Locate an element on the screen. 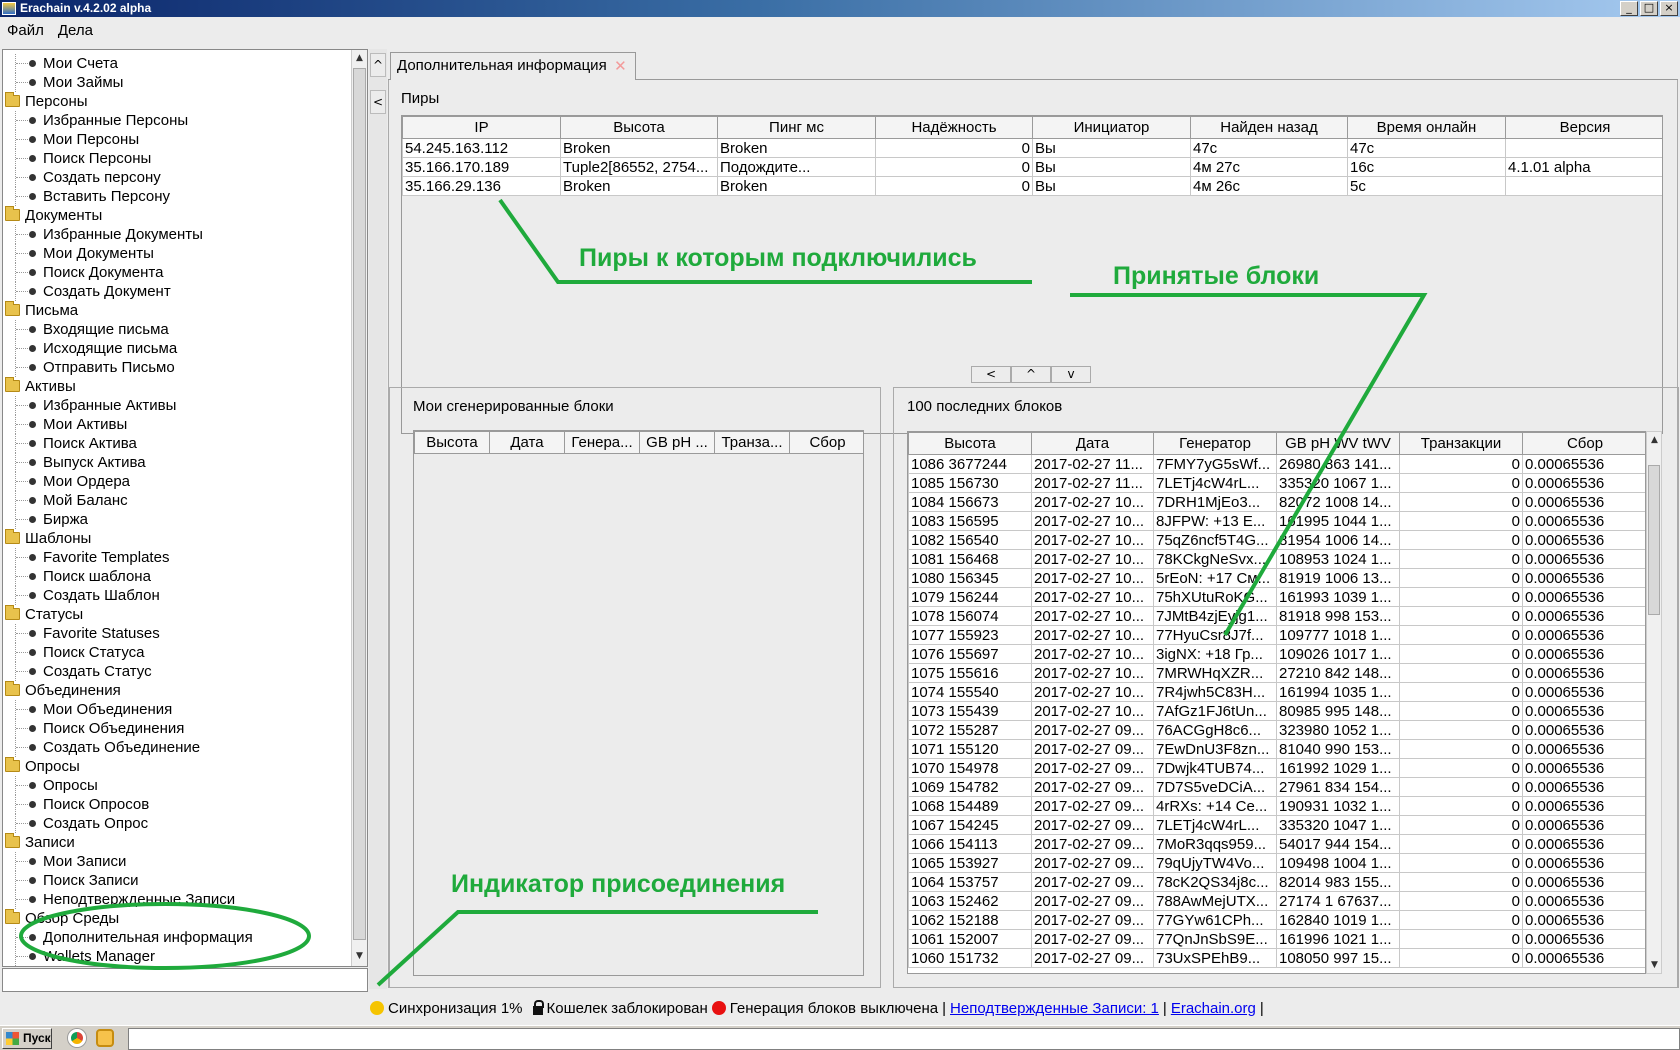  tree-item: Дополнительная информация is located at coordinates (177, 937).